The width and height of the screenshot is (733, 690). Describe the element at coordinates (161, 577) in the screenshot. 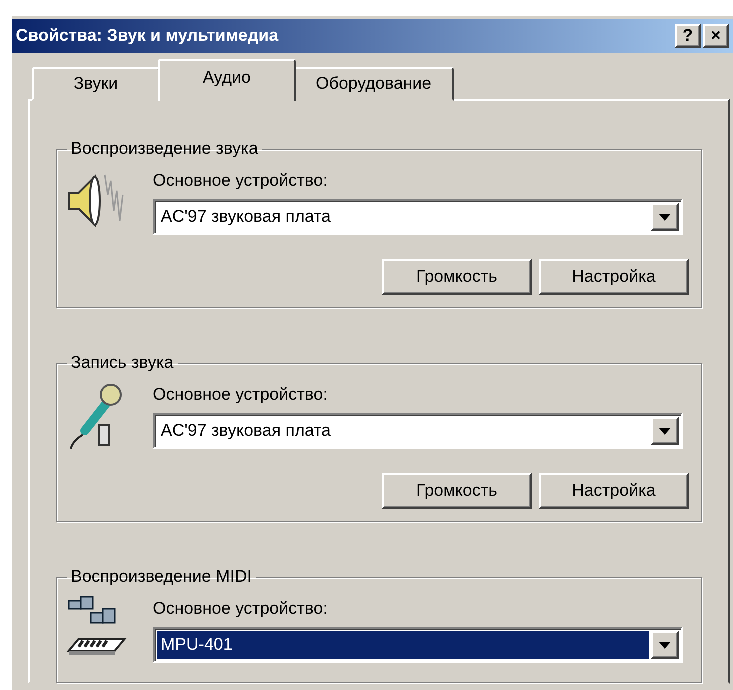

I see `group-title: Воспроизведение MIDI` at that location.